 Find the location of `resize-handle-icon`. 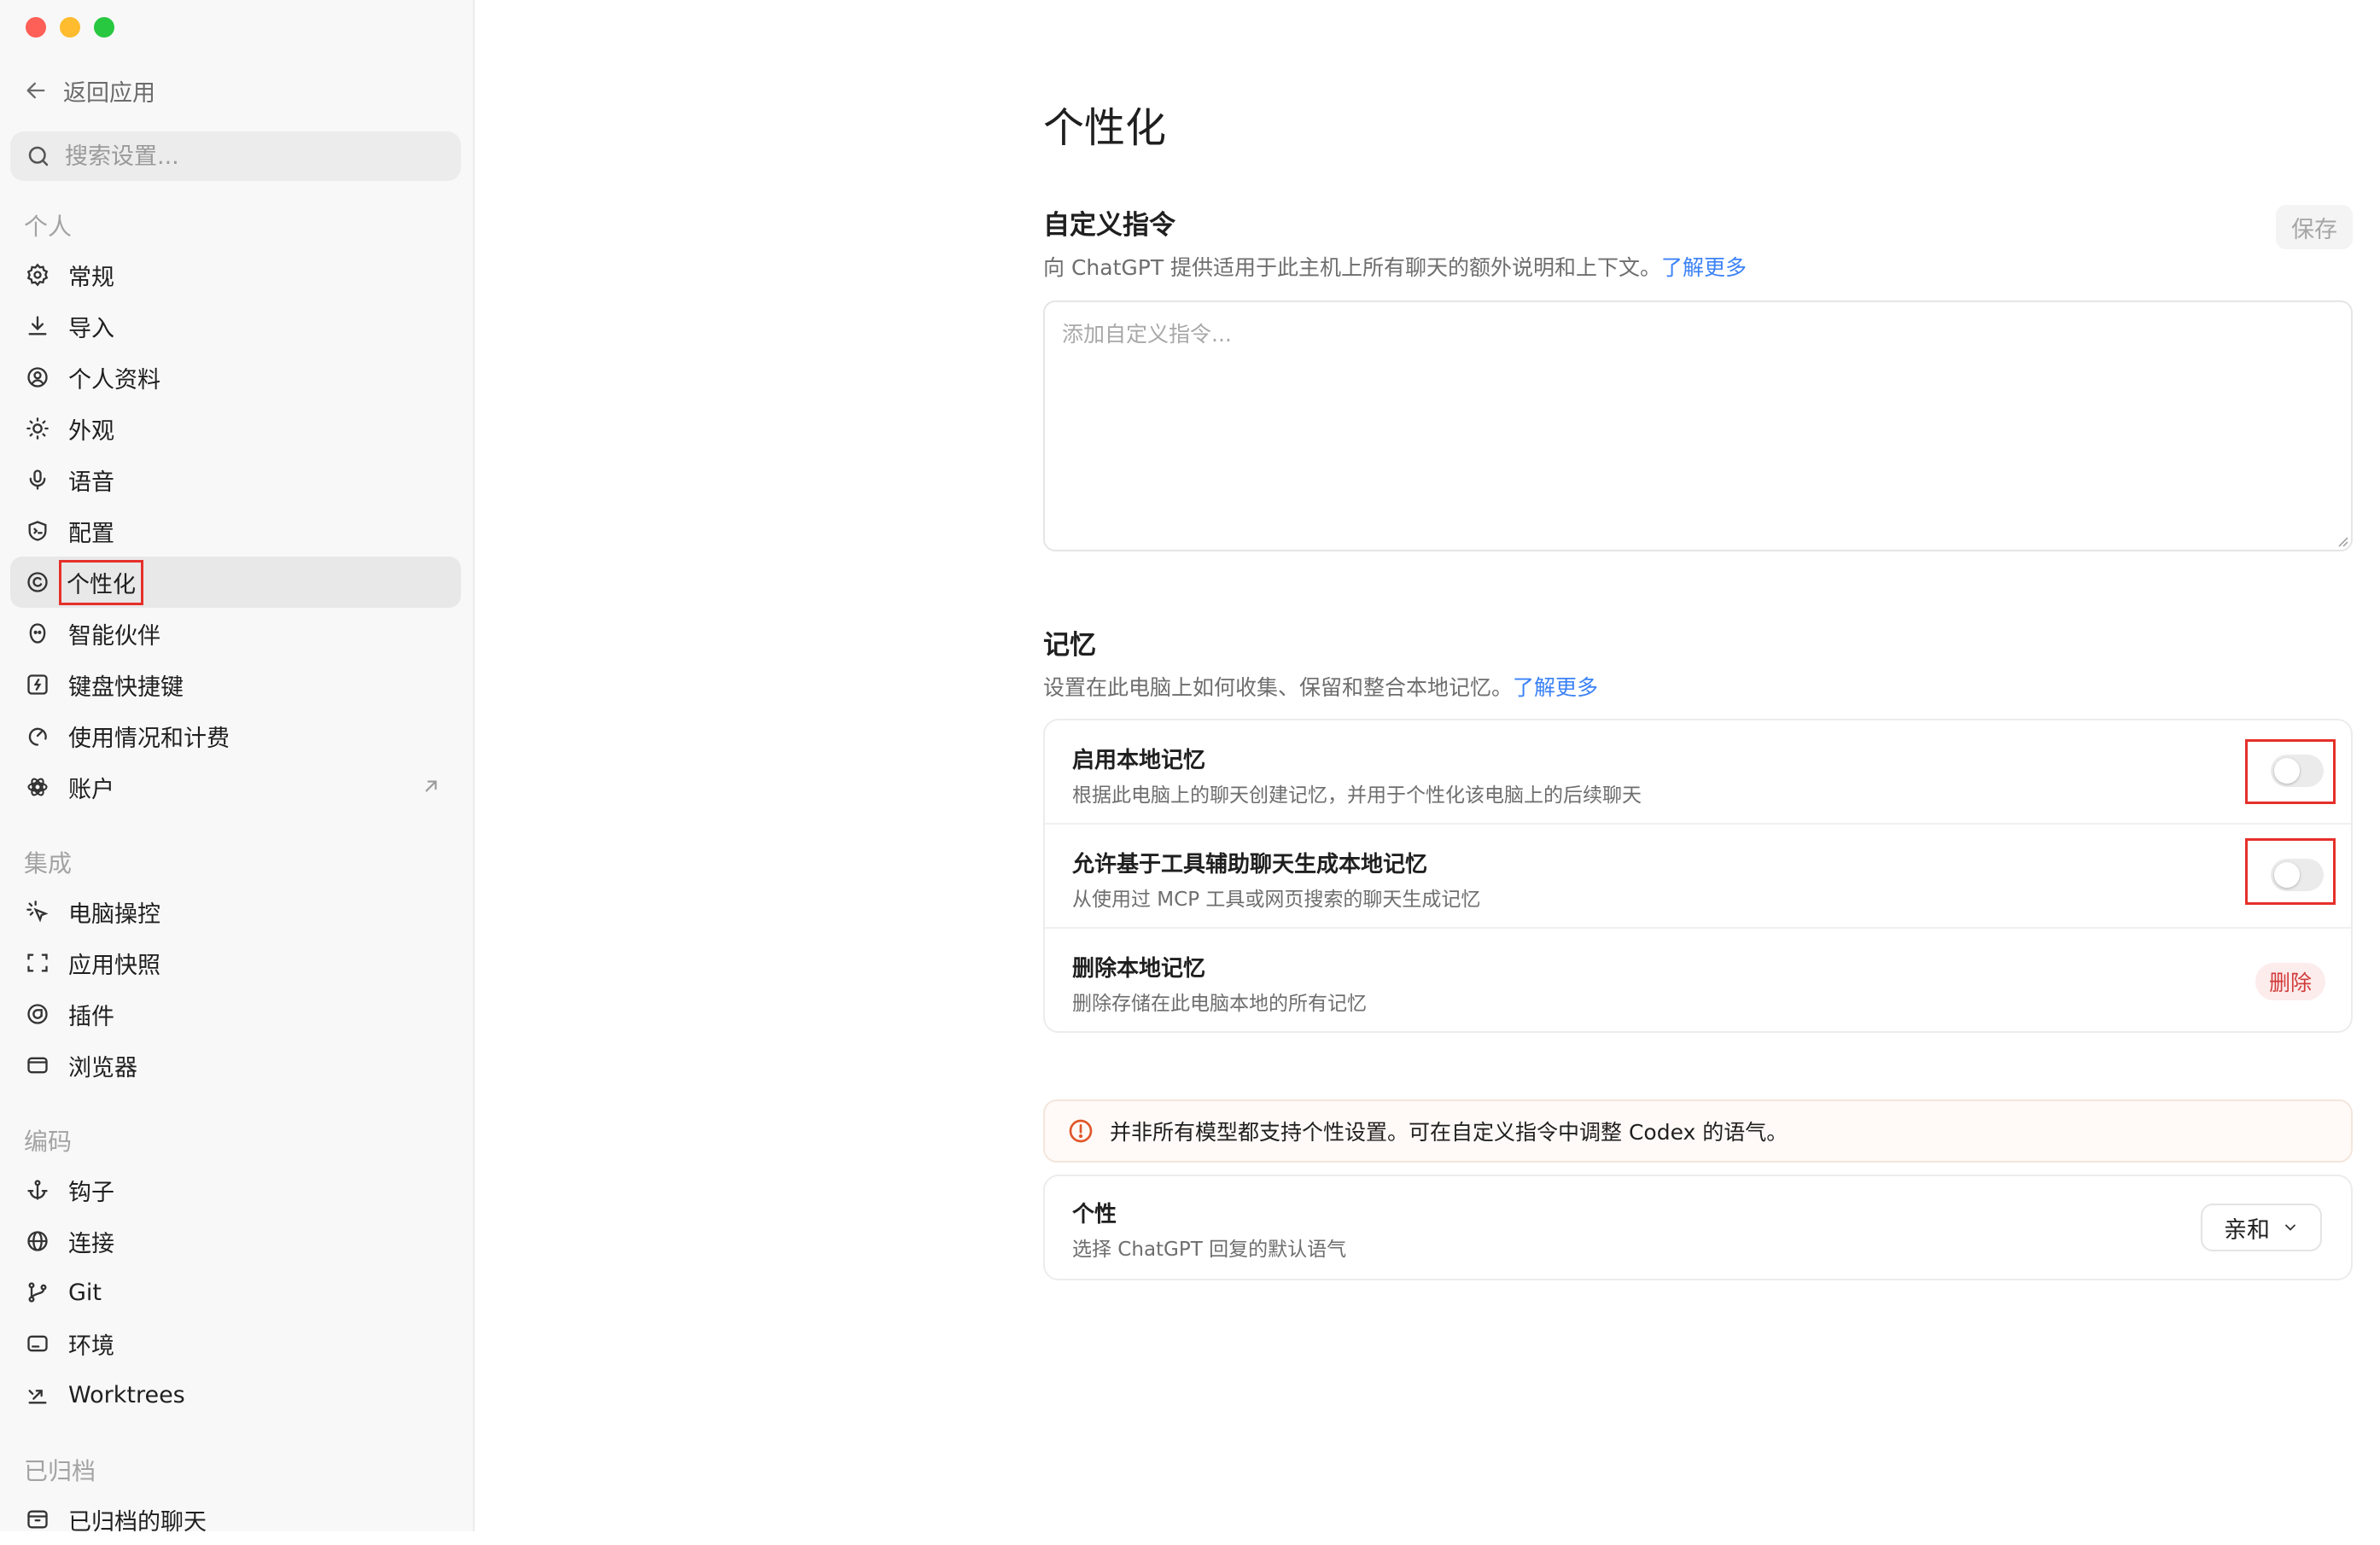

resize-handle-icon is located at coordinates (2342, 541).